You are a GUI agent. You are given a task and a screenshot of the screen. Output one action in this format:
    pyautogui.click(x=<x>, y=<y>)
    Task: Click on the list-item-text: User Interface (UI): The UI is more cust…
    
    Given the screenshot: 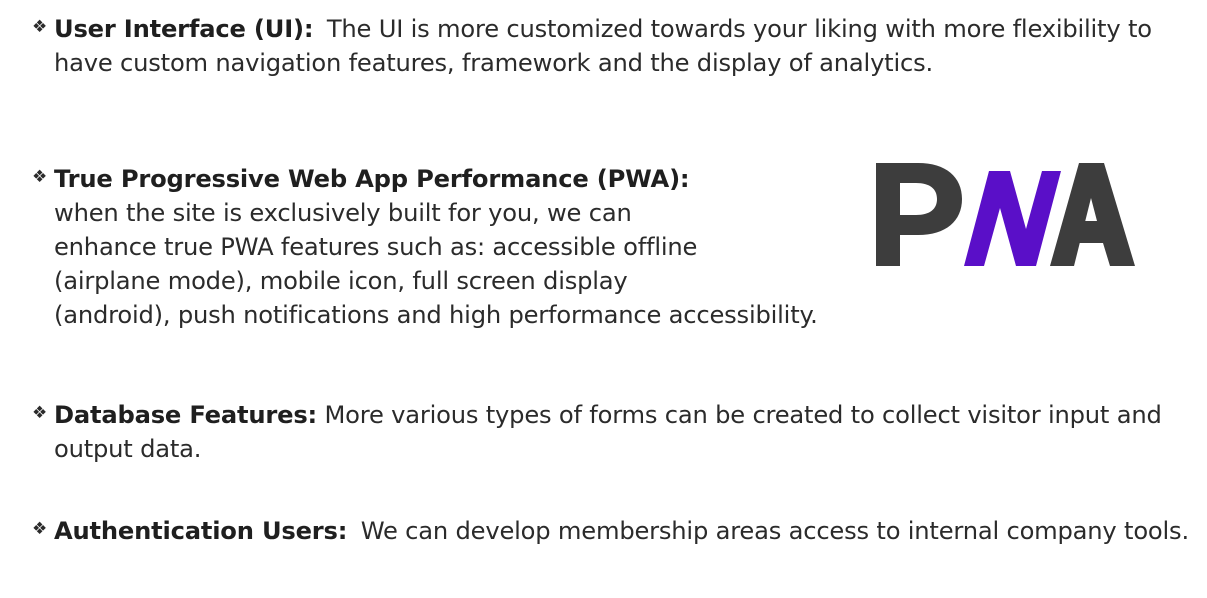 What is the action you would take?
    pyautogui.click(x=629, y=46)
    